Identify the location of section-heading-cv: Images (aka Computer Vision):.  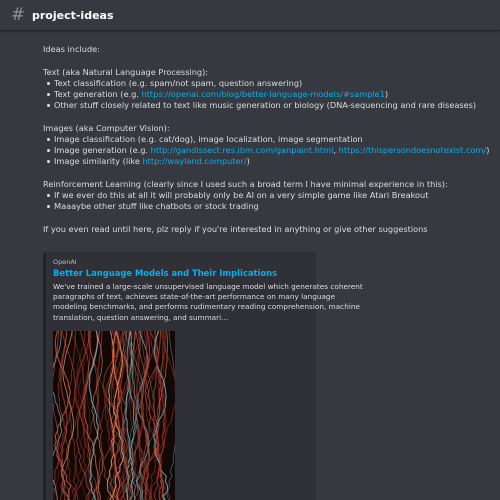
(106, 128).